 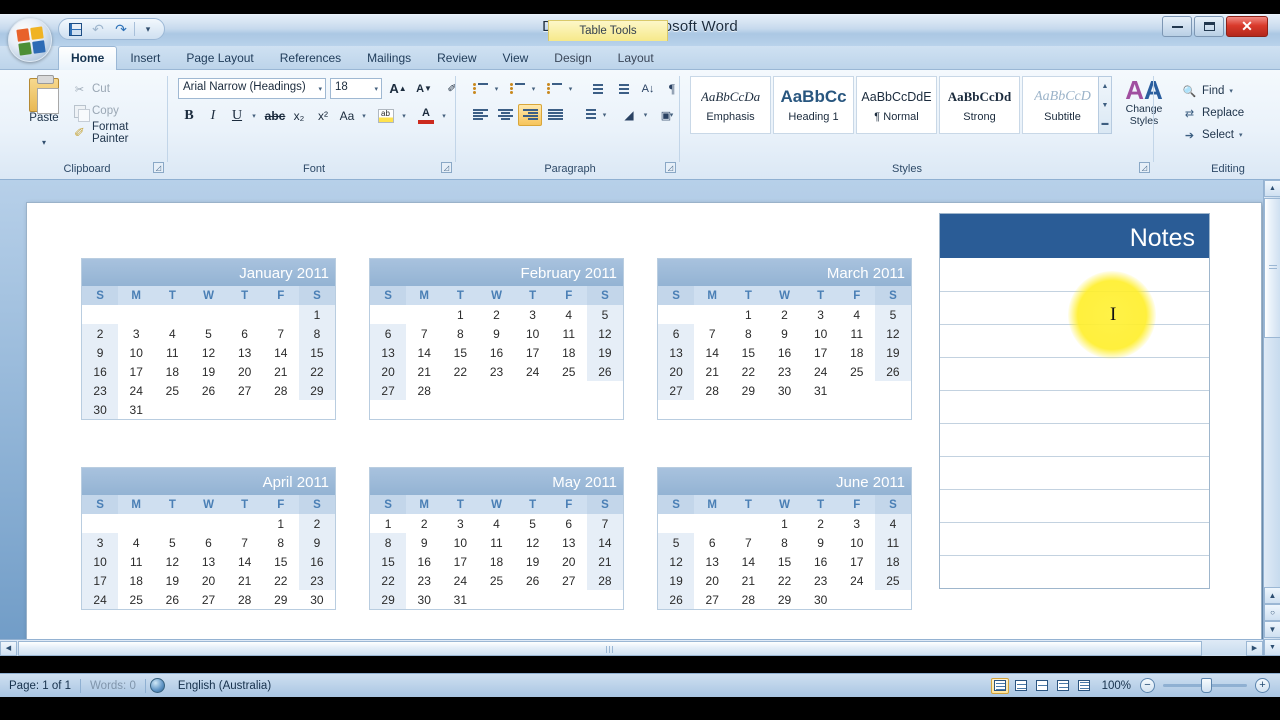 What do you see at coordinates (1147, 685) in the screenshot?
I see `zoom-out-button: −` at bounding box center [1147, 685].